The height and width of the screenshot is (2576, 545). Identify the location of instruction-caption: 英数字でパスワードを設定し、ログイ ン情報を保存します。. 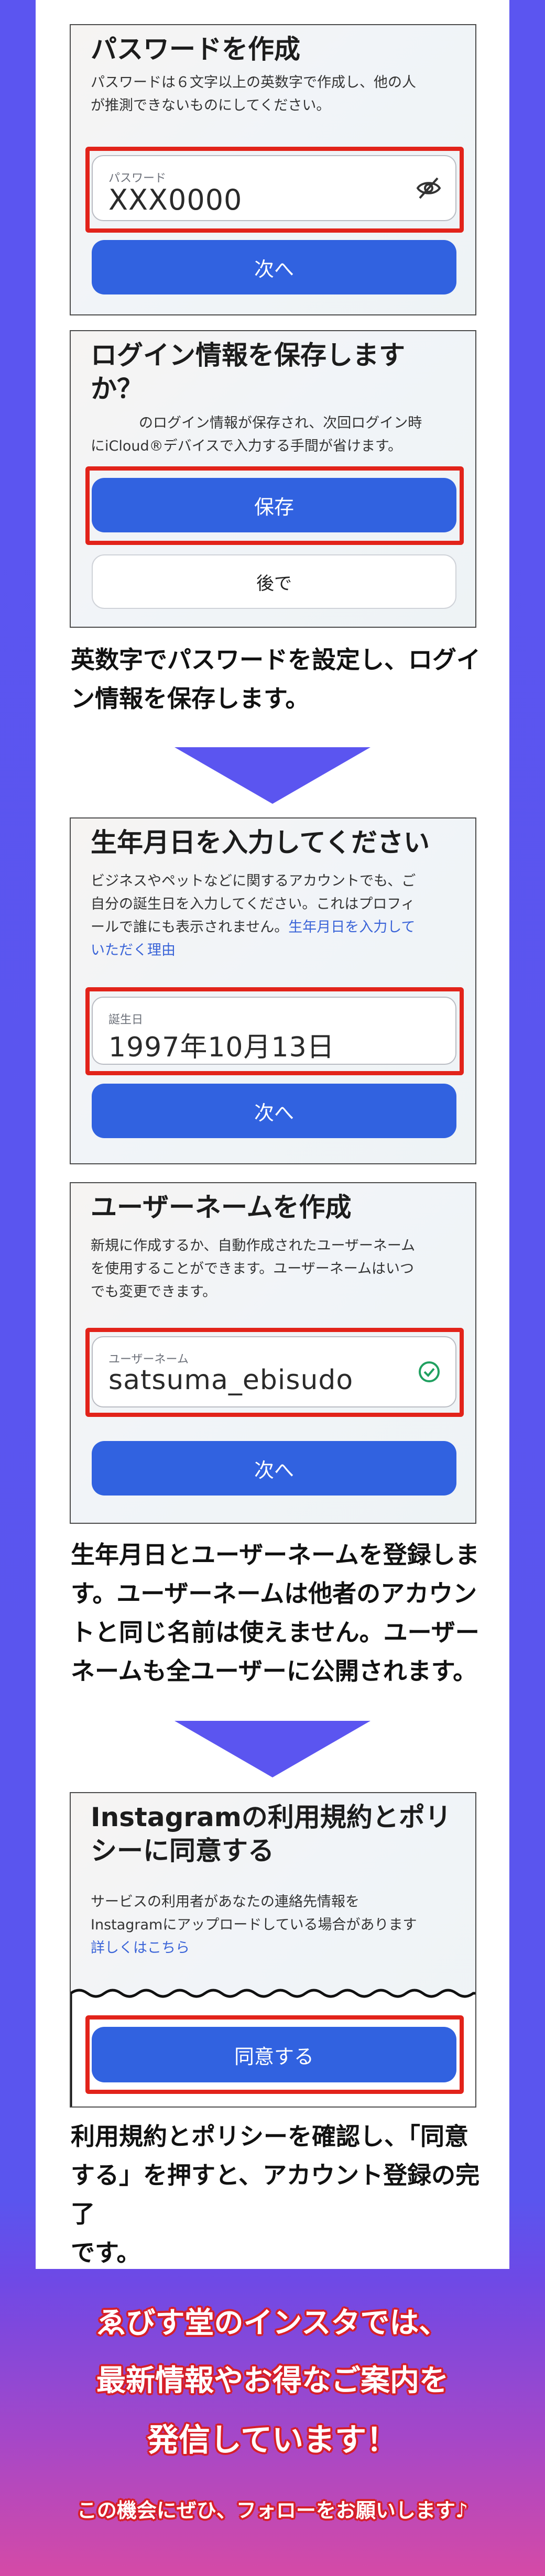
(276, 680).